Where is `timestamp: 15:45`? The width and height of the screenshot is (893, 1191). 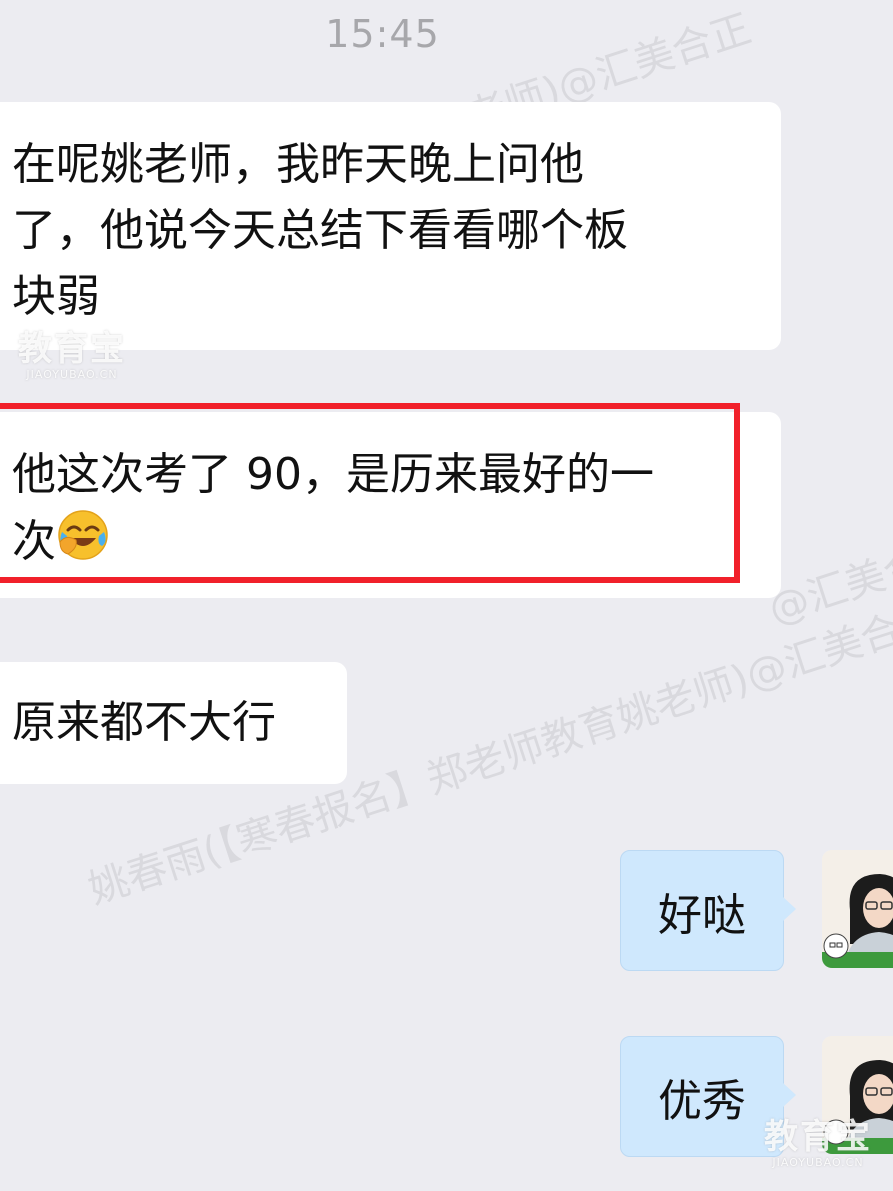 timestamp: 15:45 is located at coordinates (382, 34).